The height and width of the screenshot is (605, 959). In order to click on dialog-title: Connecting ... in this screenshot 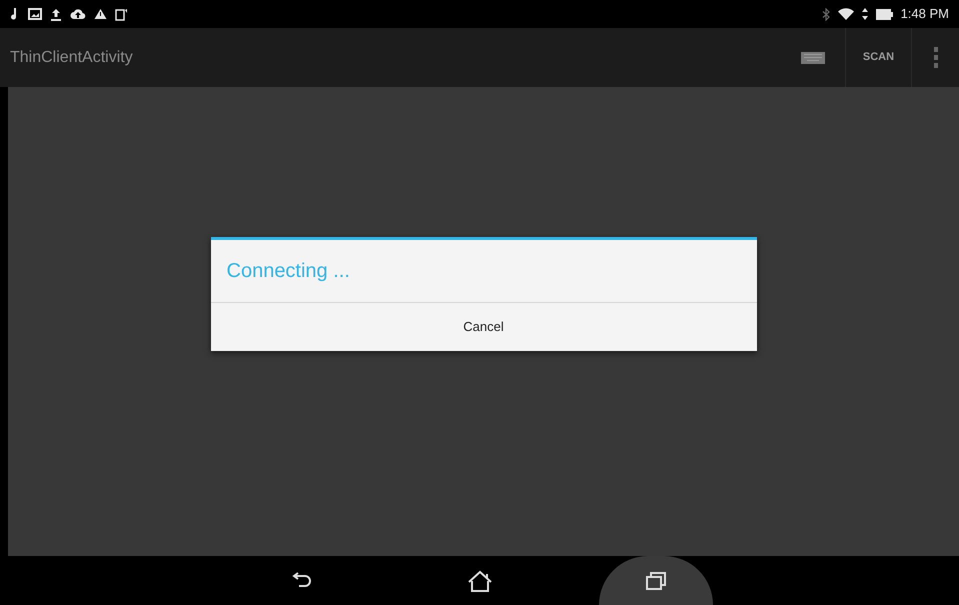, I will do `click(288, 271)`.